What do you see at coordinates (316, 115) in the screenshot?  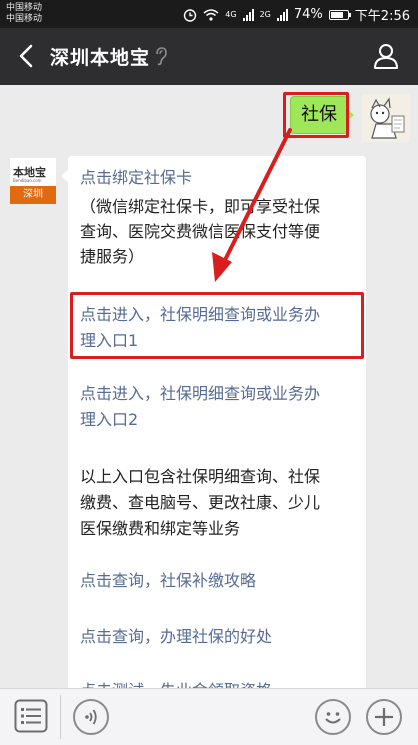 I see `highlight-frame-outgoing` at bounding box center [316, 115].